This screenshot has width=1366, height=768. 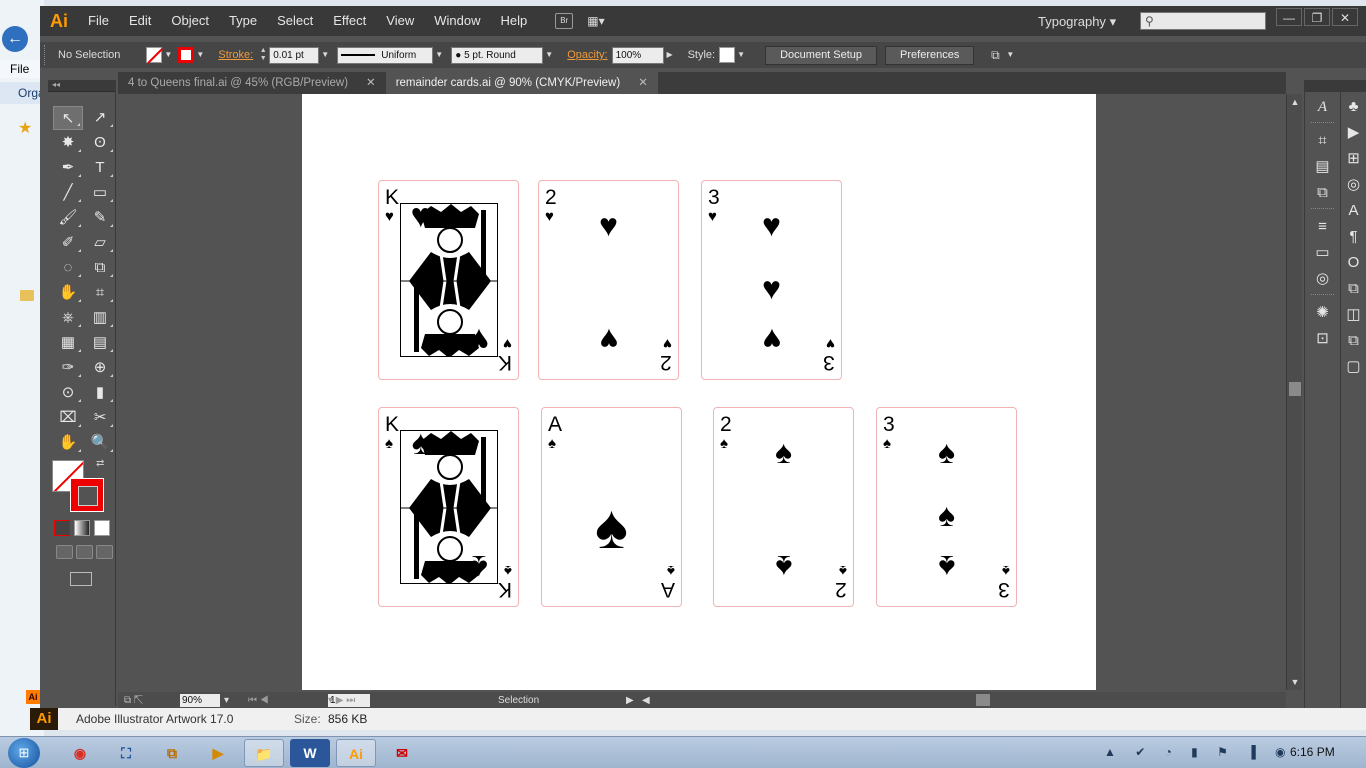 I want to click on media-player-taskbar-icon: ▶, so click(x=218, y=753).